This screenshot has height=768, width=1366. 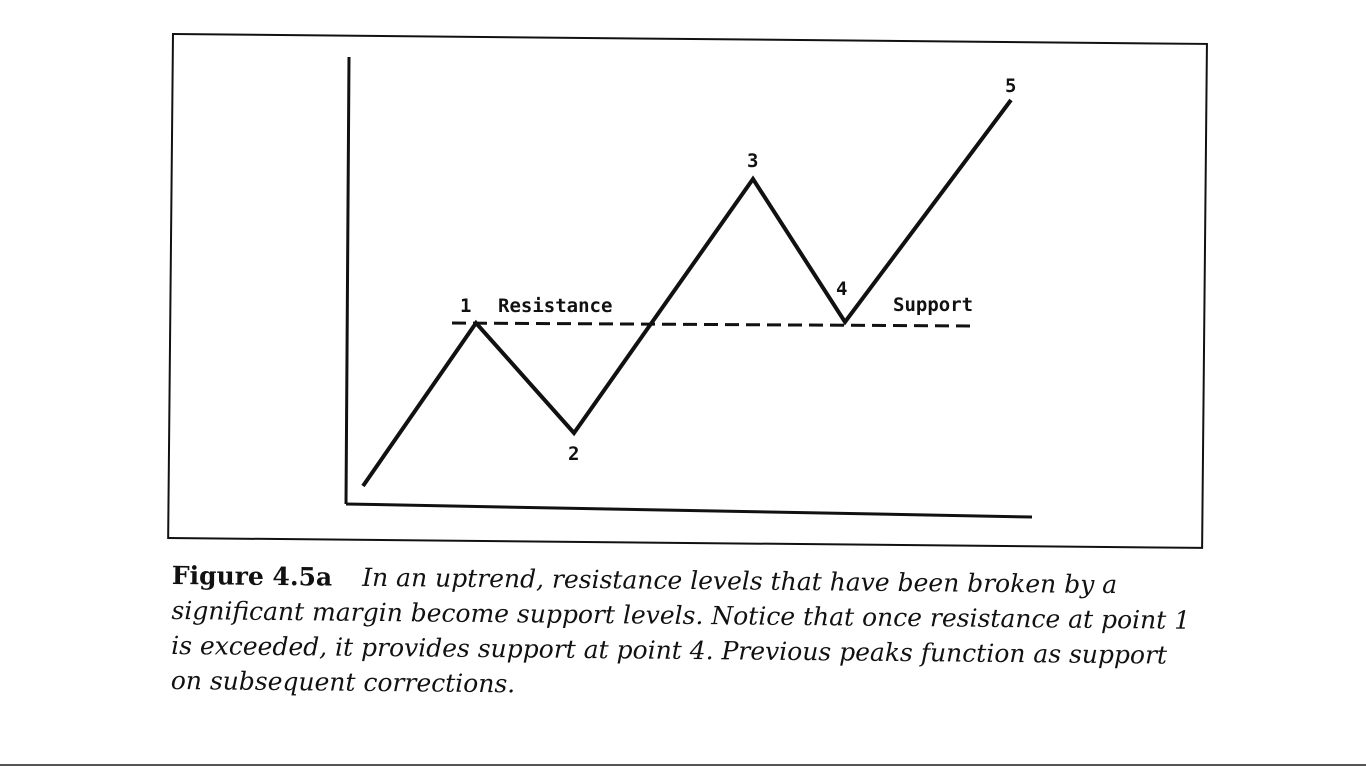 I want to click on resistance-support-line, so click(x=712, y=324).